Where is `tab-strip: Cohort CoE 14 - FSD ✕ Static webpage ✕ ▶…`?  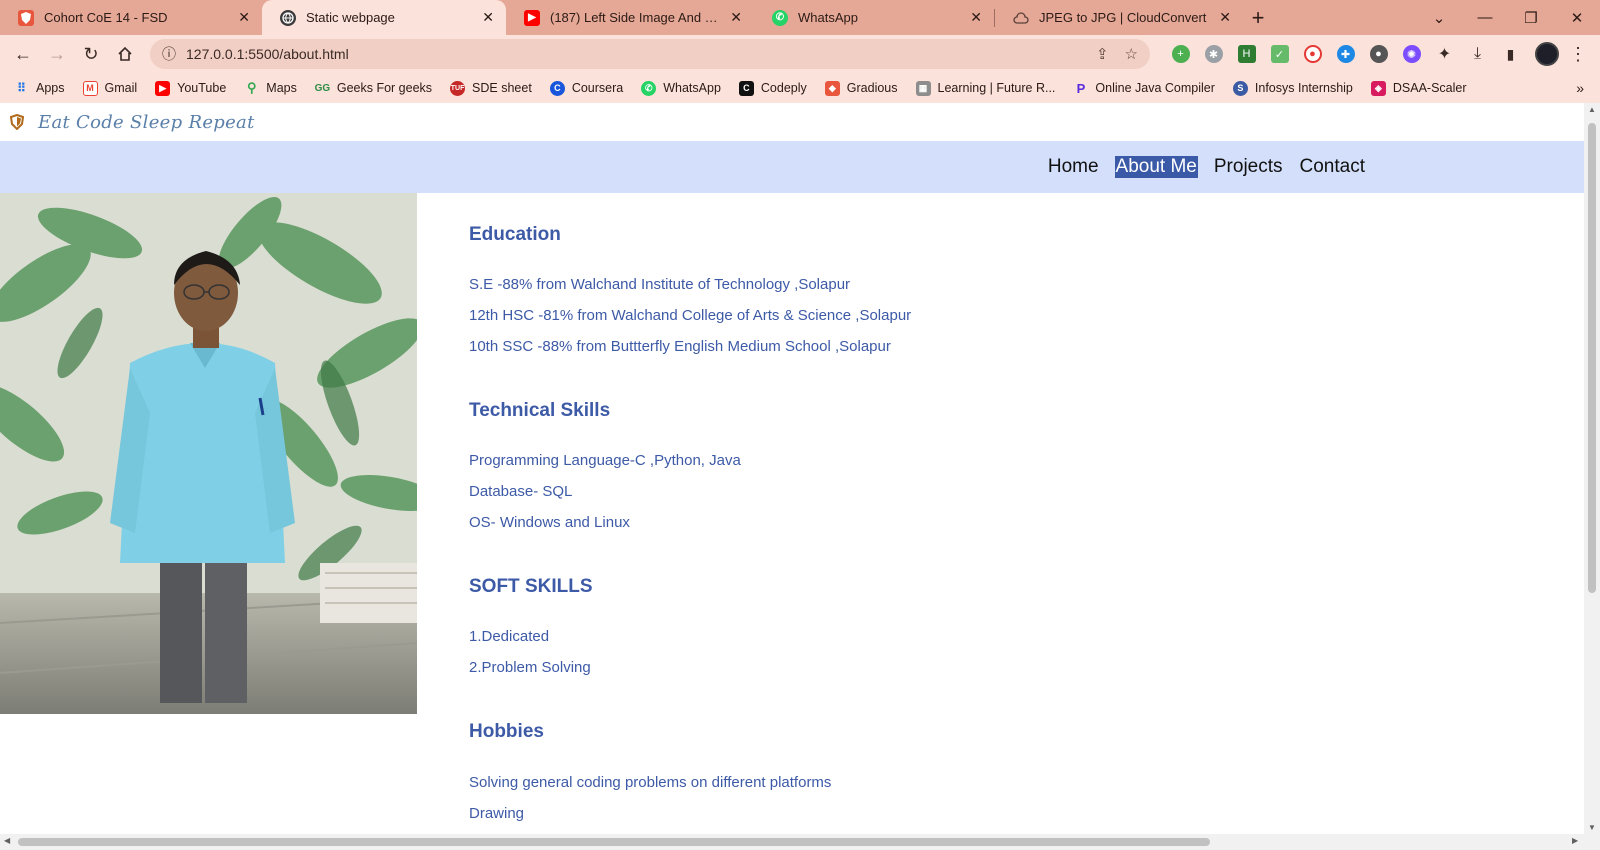
tab-strip: Cohort CoE 14 - FSD ✕ Static webpage ✕ ▶… is located at coordinates (800, 17).